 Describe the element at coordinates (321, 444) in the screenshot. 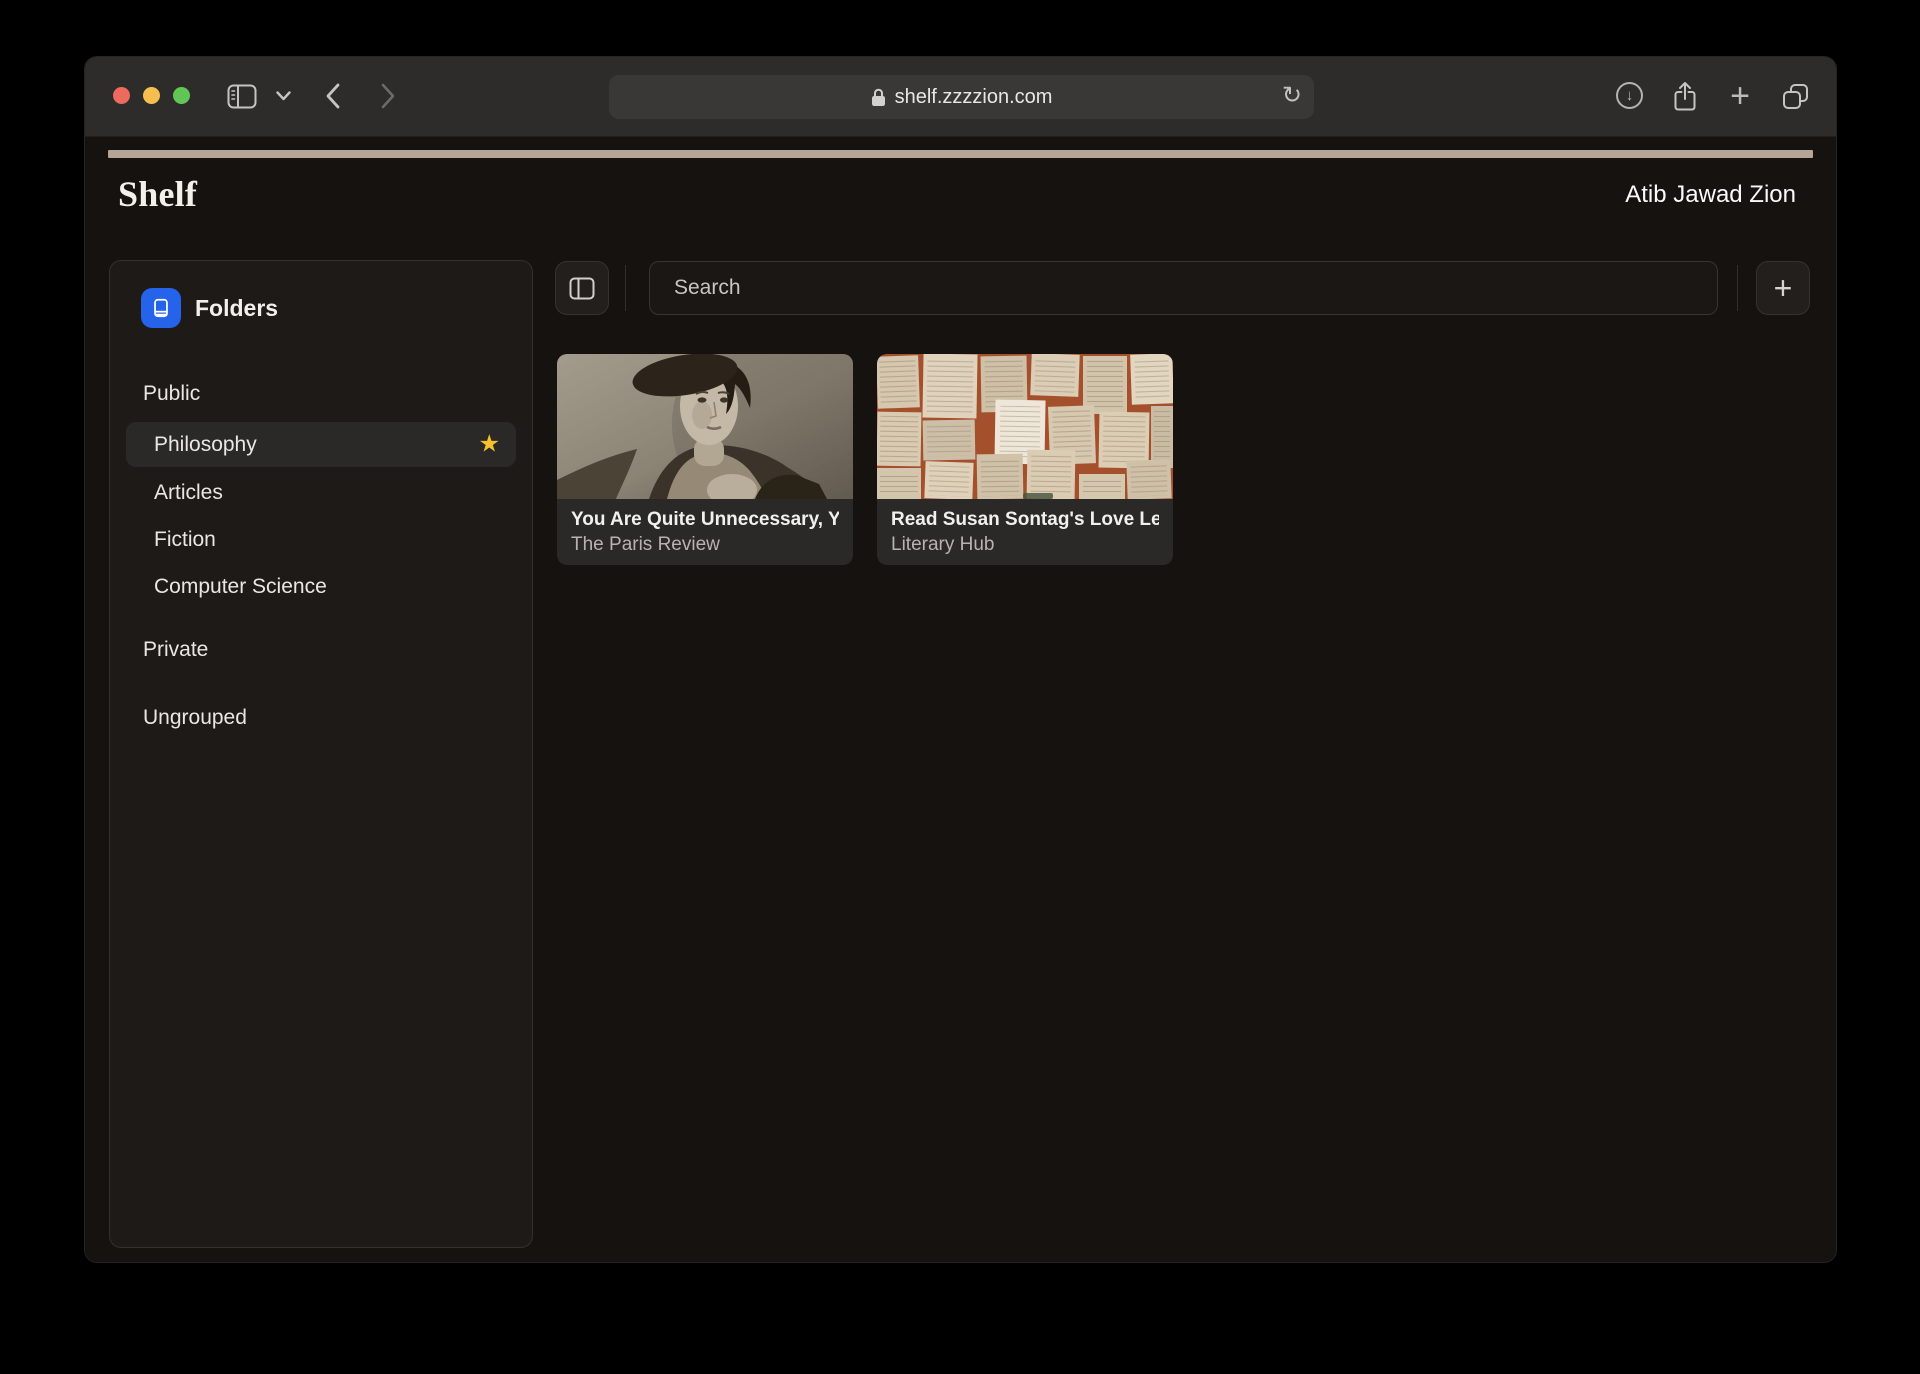

I see `sidebar-item-philosophy: Philosophy ★` at that location.